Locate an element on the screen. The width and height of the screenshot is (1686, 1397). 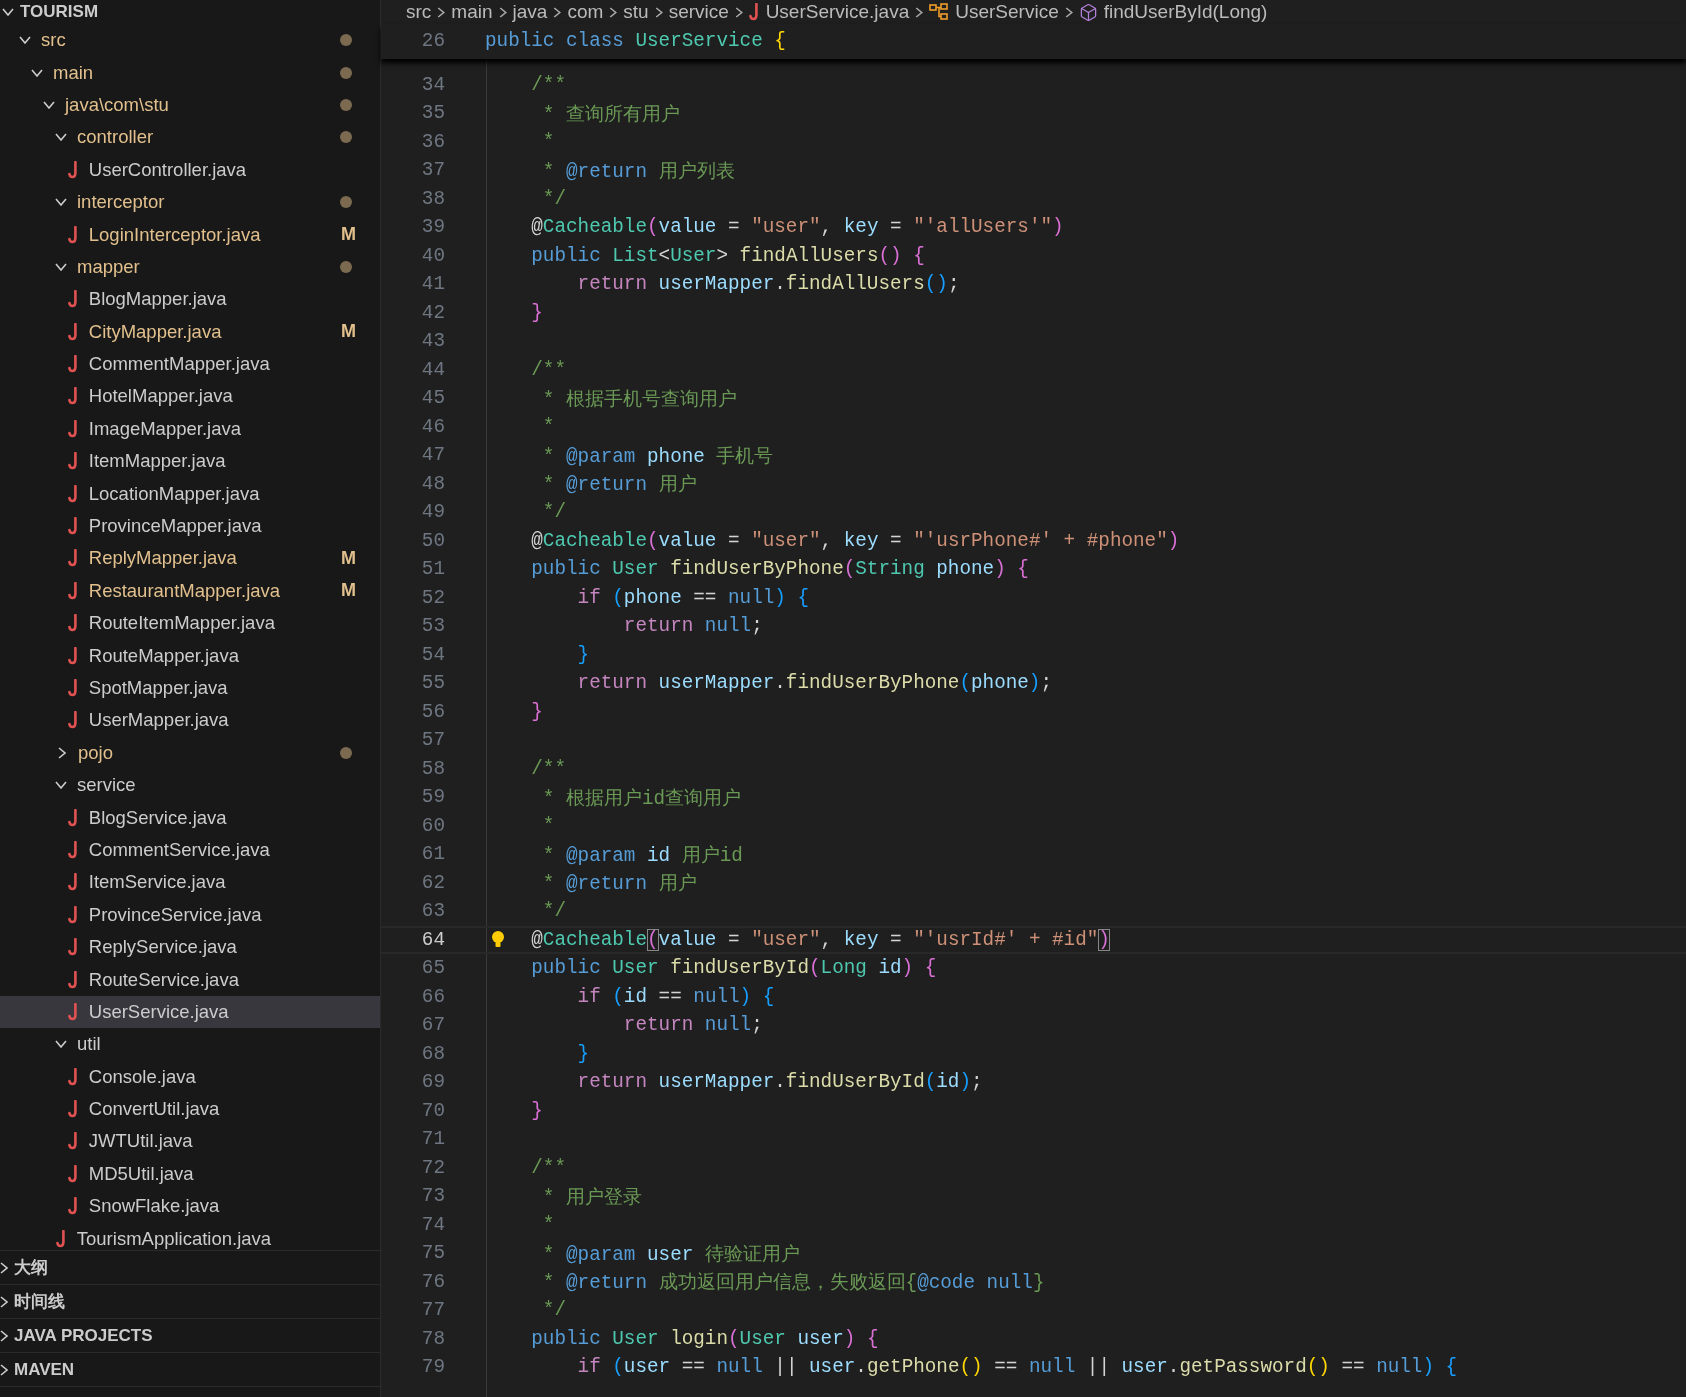
code-line: @Cacheable(value = "user", key = "'usrPhone#' + #phone") is located at coordinates (855, 540).